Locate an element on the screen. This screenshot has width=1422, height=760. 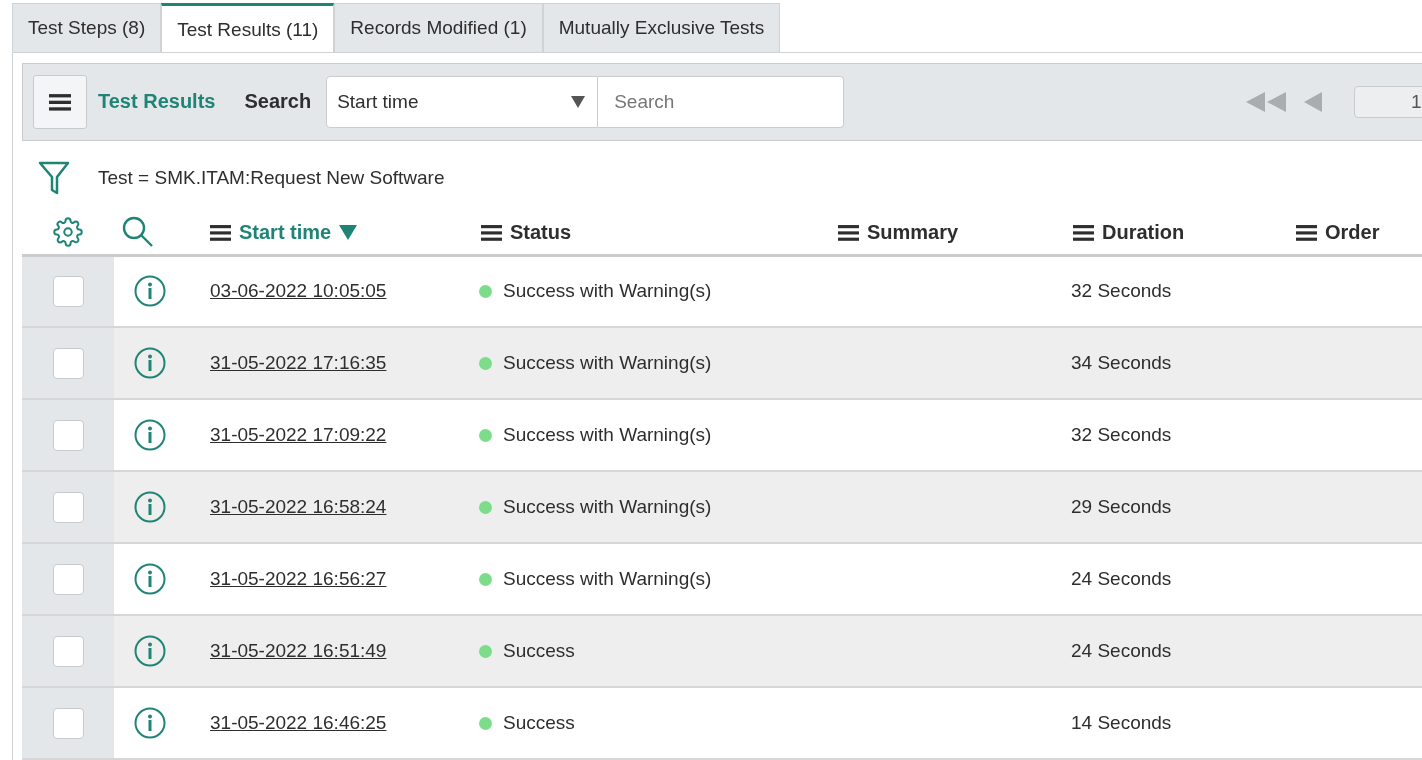
menu-icon is located at coordinates (60, 102).